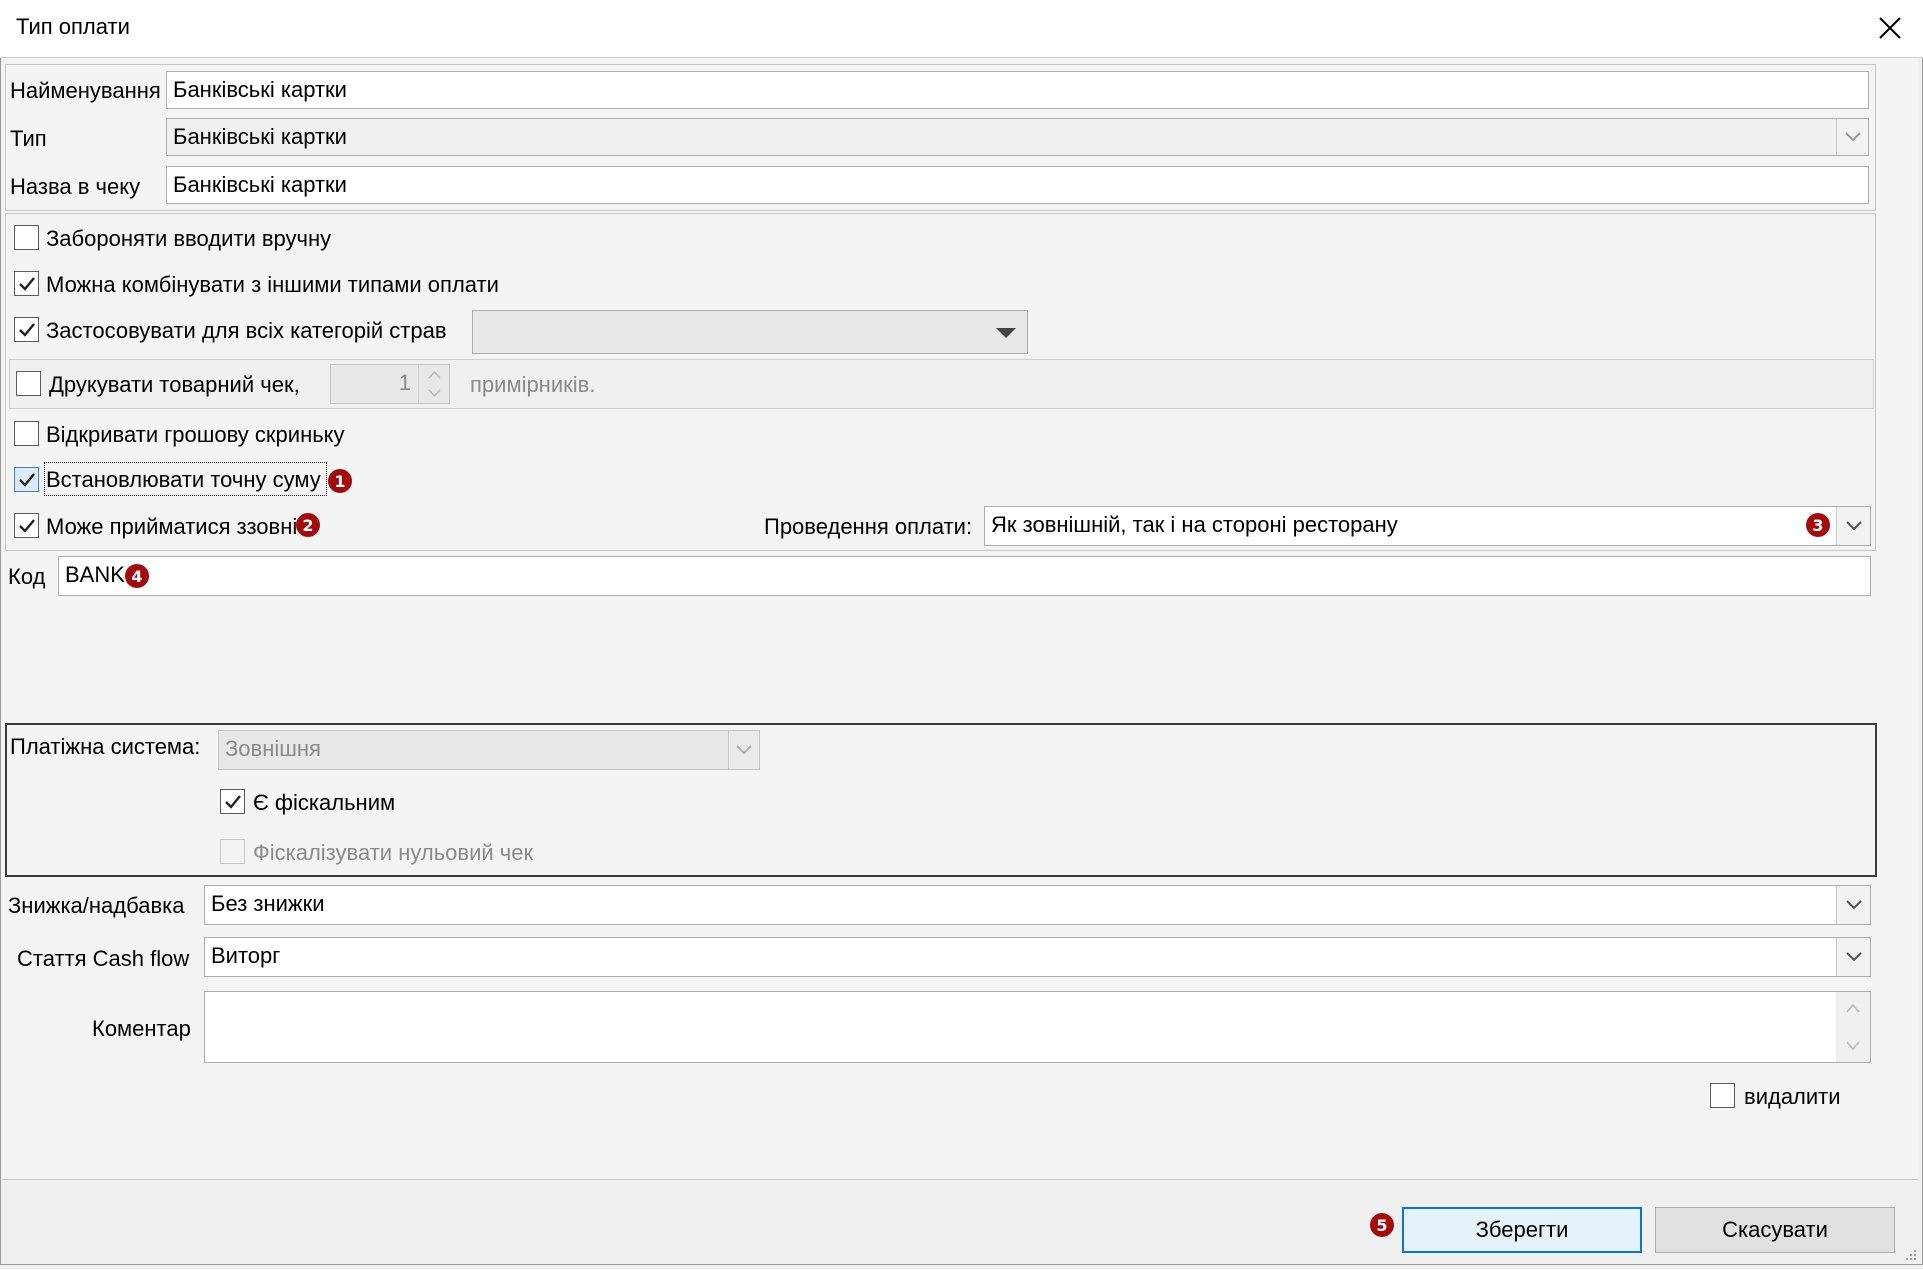 The height and width of the screenshot is (1270, 1923). Describe the element at coordinates (103, 958) in the screenshot. I see `cashflow-label: Стаття Cash flow` at that location.